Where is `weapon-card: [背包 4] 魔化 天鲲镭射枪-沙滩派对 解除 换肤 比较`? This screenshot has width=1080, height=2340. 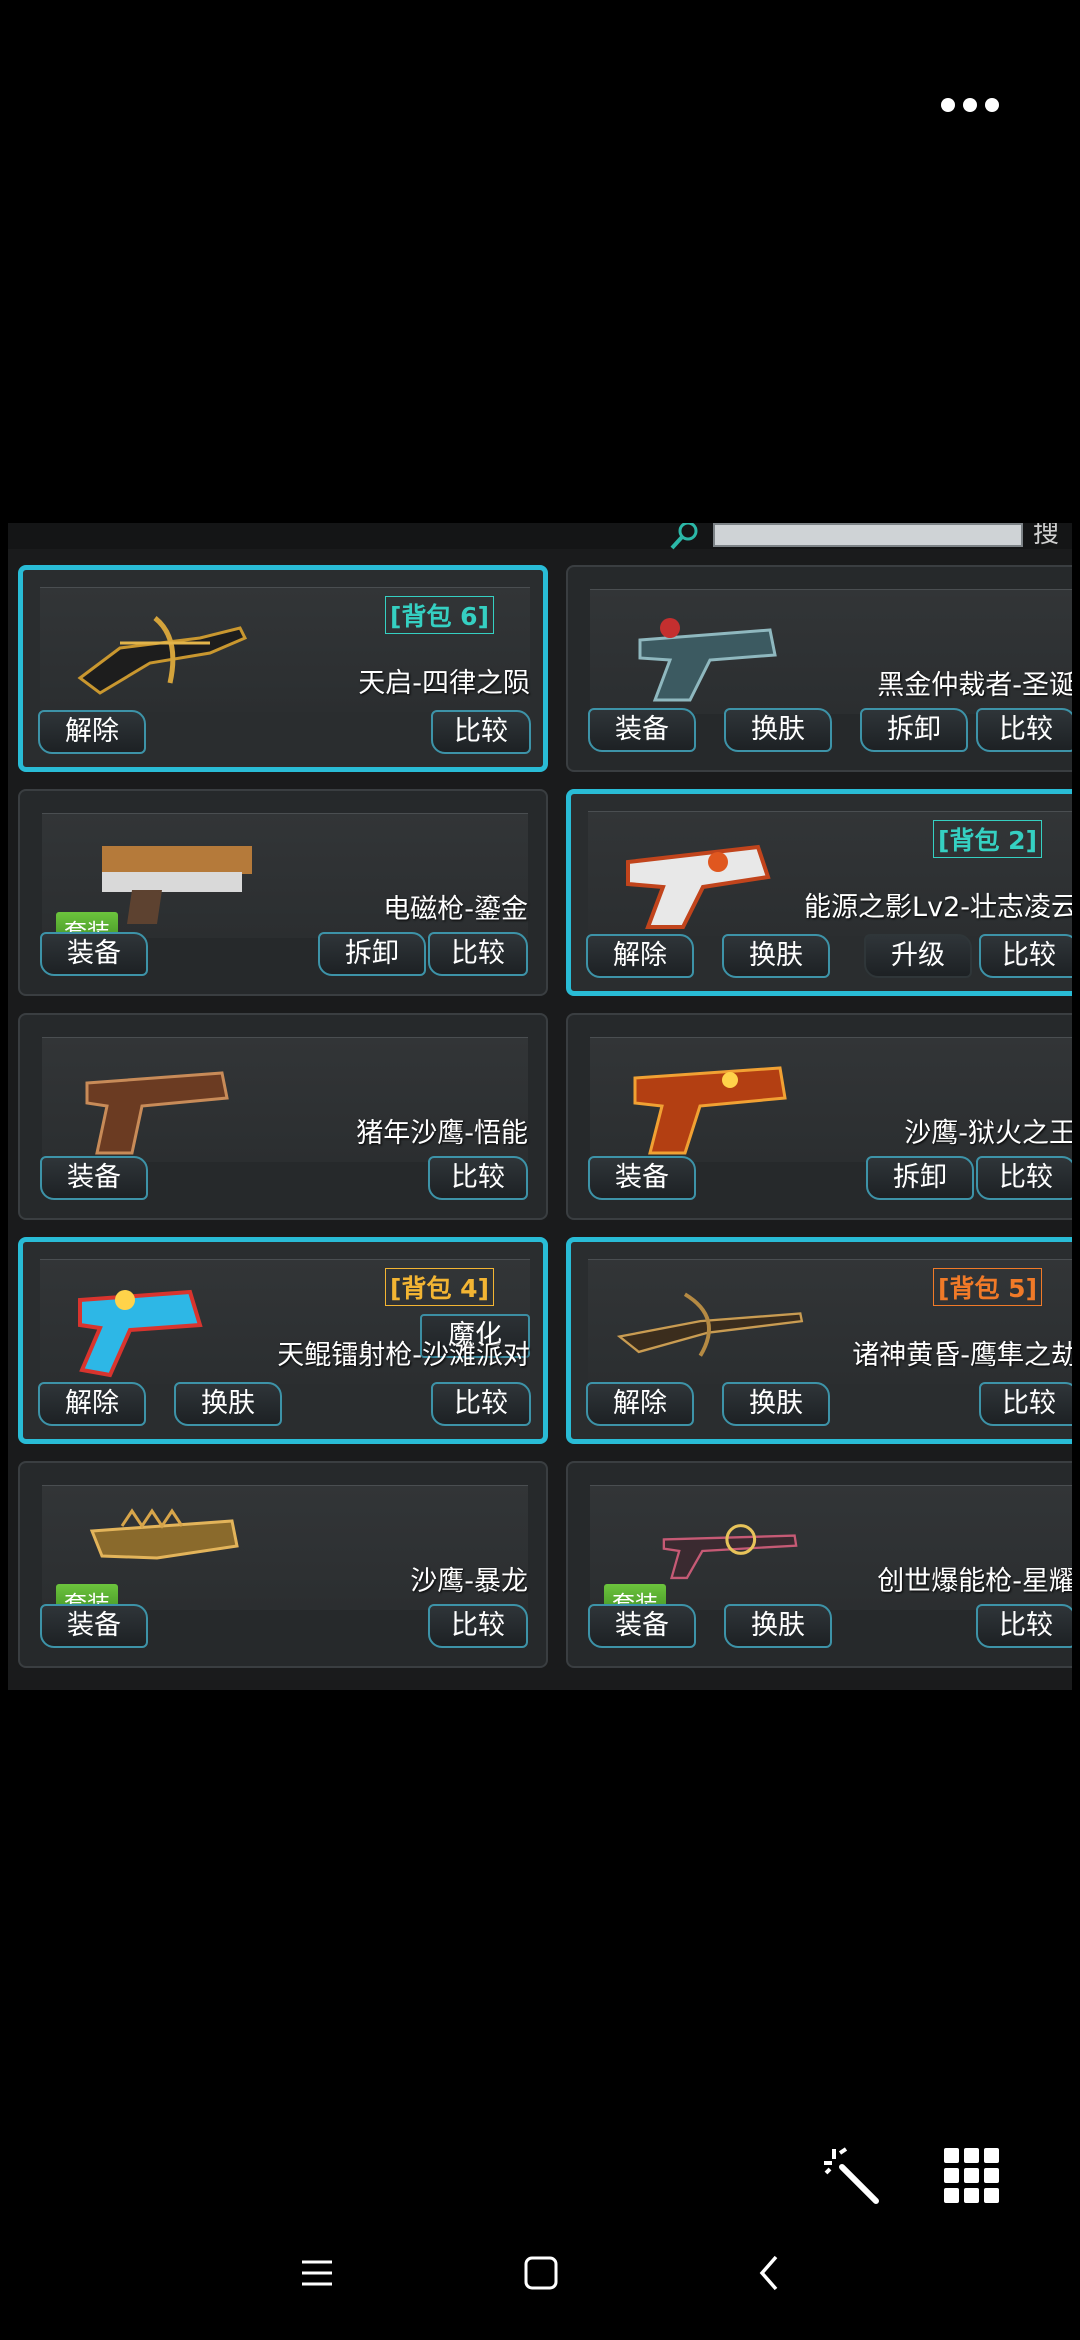 weapon-card: [背包 4] 魔化 天鲲镭射枪-沙滩派对 解除 换肤 比较 is located at coordinates (283, 1340).